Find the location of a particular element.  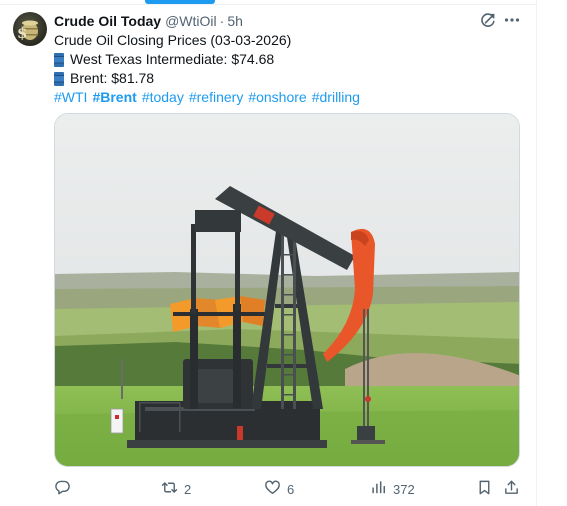

column-divider is located at coordinates (536, 253).